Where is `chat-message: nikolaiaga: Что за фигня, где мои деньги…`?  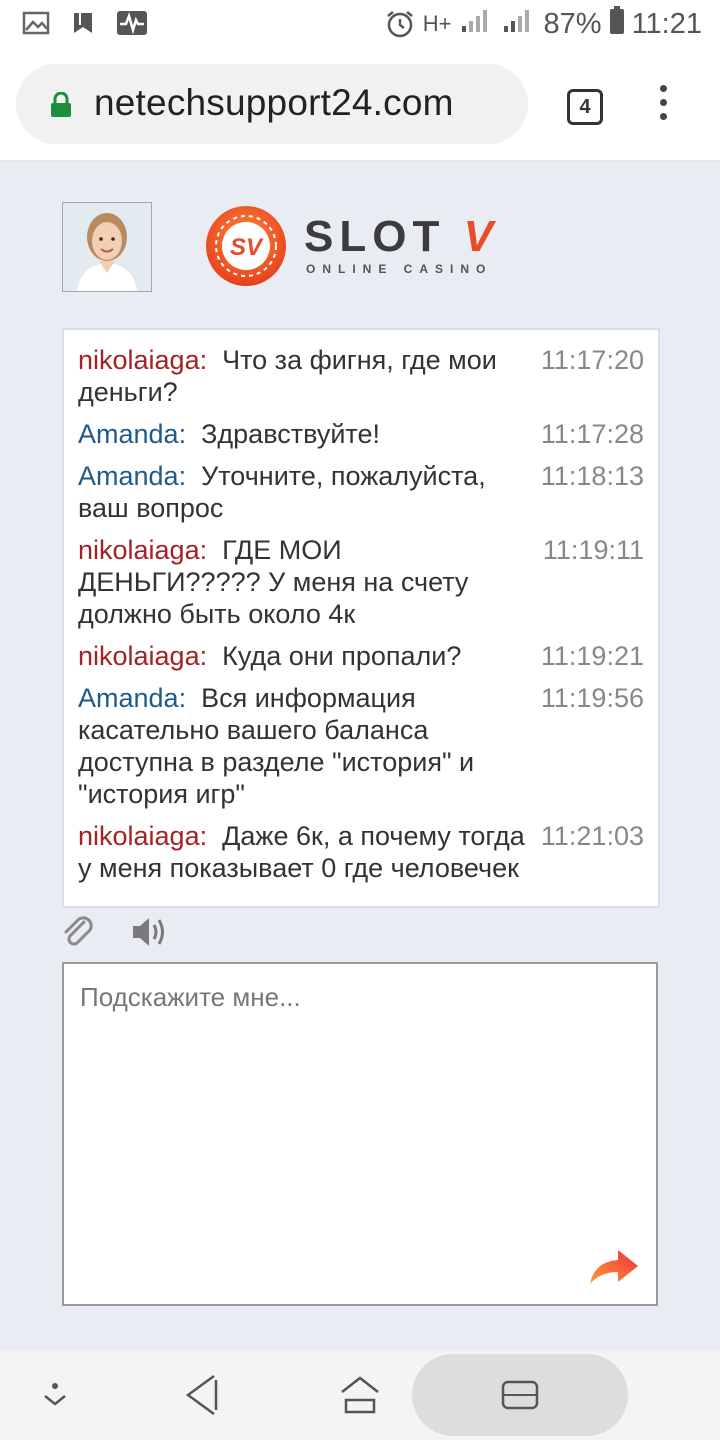
chat-message: nikolaiaga: Что за фигня, где мои деньги… is located at coordinates (361, 376).